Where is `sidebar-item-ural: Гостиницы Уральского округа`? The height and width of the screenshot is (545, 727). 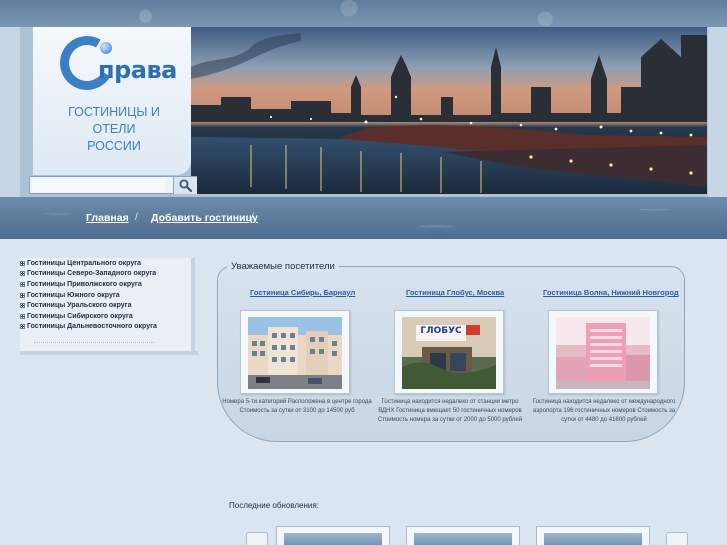
sidebar-item-ural: Гостиницы Уральского округа is located at coordinates (75, 305).